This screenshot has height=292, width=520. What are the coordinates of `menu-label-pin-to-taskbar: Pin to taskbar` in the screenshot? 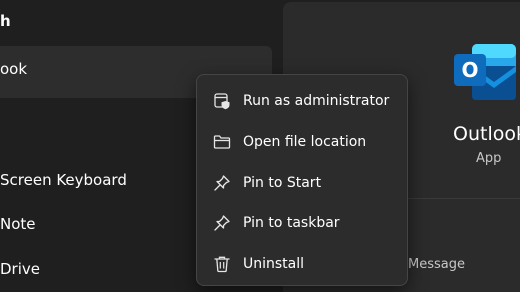 It's located at (291, 223).